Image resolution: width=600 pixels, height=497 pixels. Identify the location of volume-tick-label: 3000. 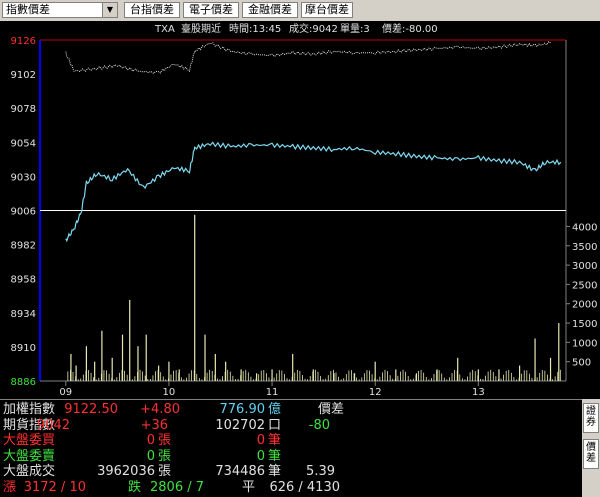
(584, 266).